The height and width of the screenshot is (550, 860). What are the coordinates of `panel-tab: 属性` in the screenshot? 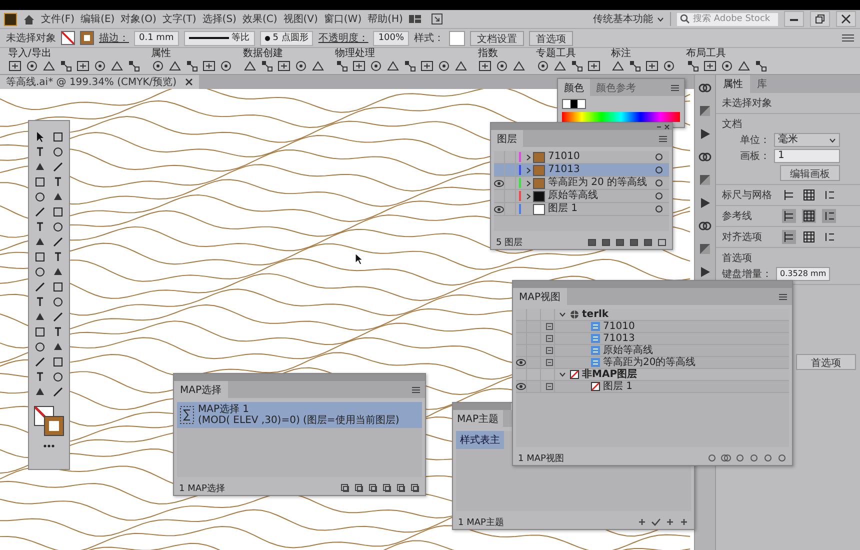 It's located at (733, 84).